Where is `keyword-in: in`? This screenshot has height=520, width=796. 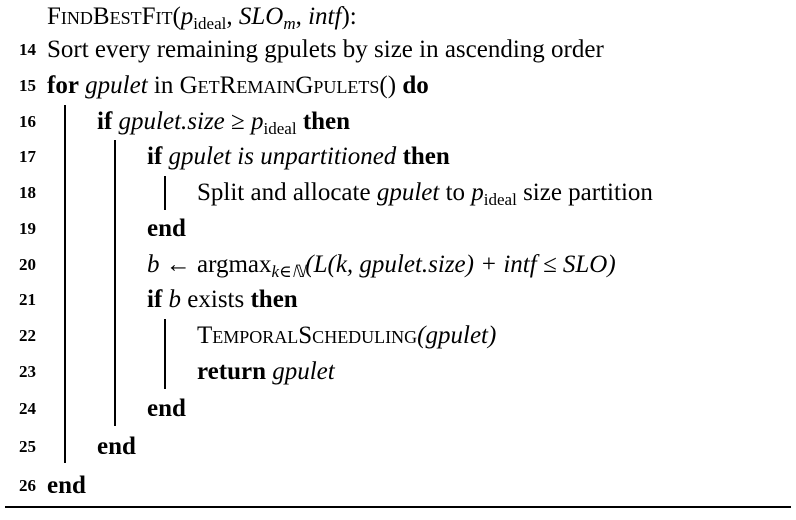
keyword-in: in is located at coordinates (163, 85).